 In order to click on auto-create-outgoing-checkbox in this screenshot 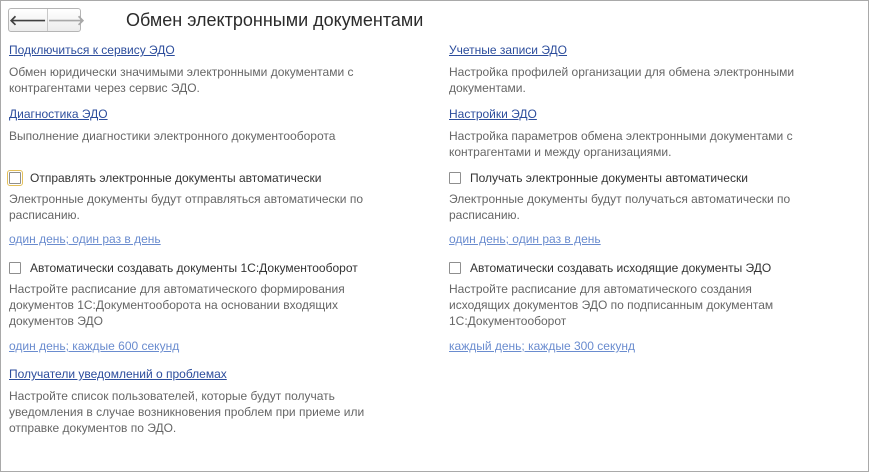, I will do `click(455, 268)`.